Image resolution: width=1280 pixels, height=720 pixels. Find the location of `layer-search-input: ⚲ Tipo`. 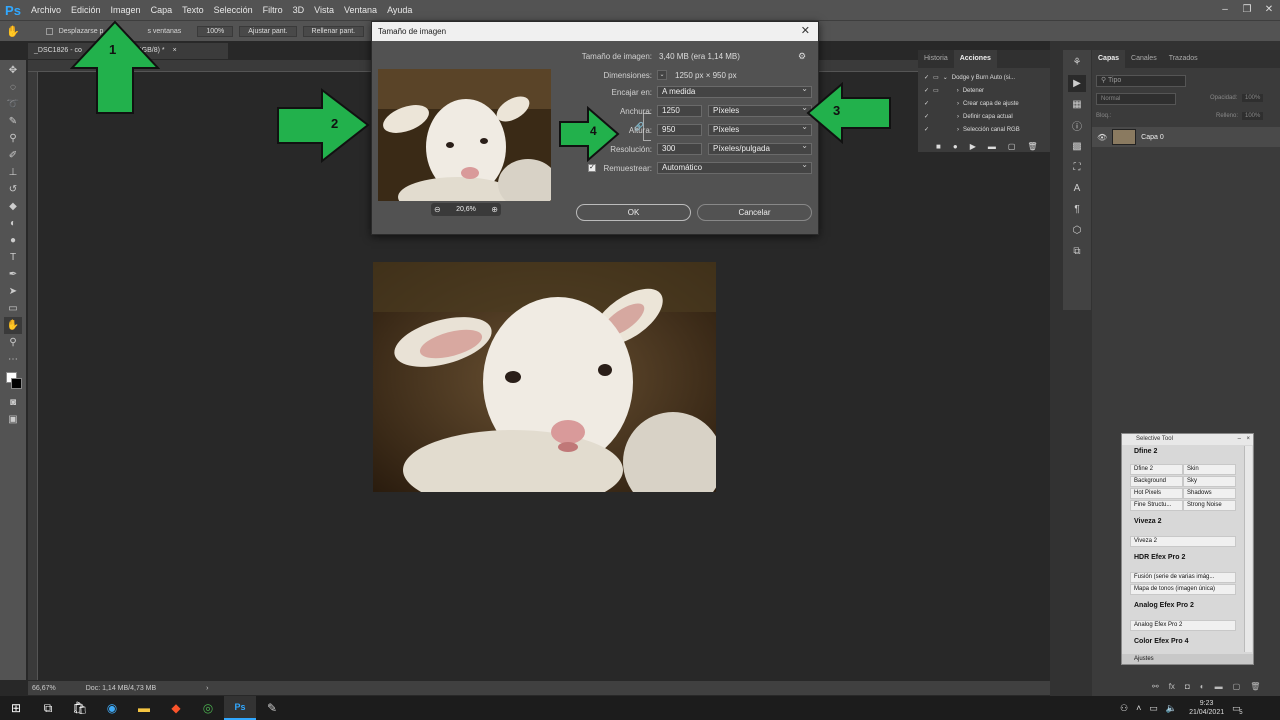

layer-search-input: ⚲ Tipo is located at coordinates (1141, 81).